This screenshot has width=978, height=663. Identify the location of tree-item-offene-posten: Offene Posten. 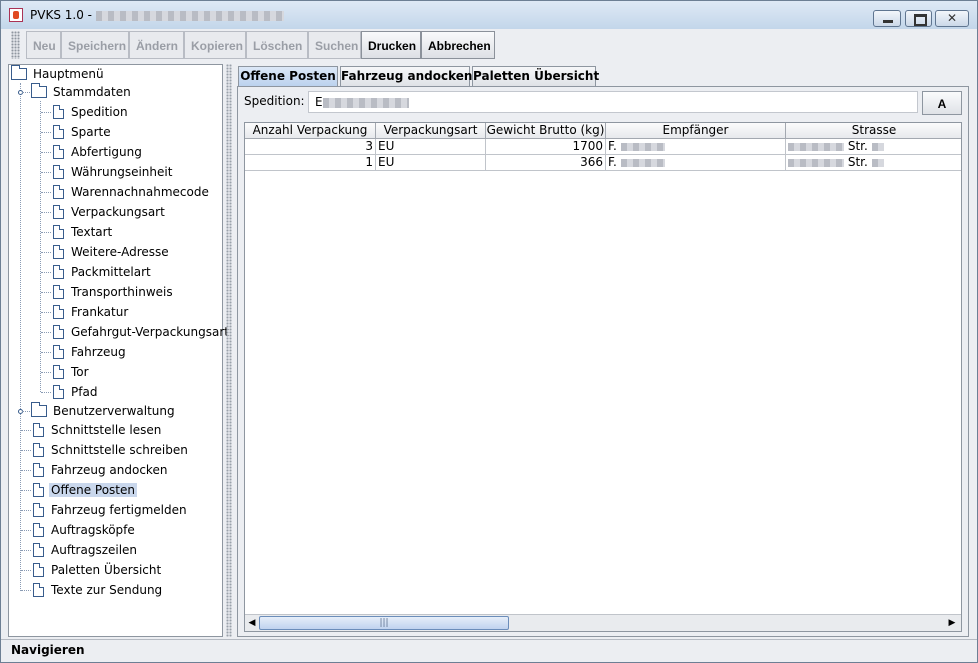
(85, 490).